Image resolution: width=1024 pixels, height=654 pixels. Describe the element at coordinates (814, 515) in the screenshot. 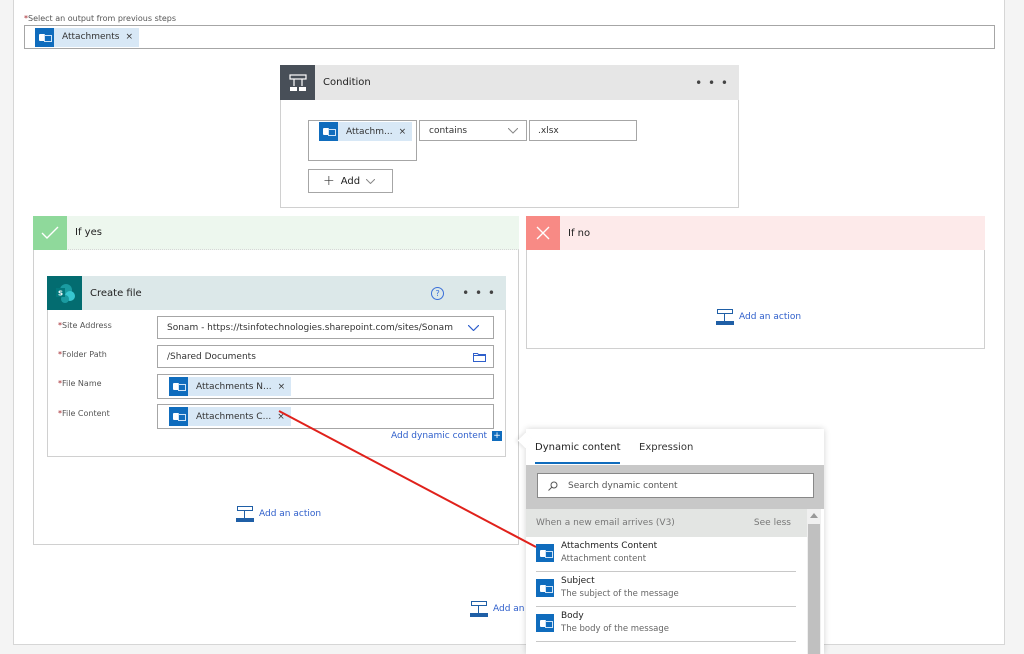

I see `scroll-up-arrow` at that location.